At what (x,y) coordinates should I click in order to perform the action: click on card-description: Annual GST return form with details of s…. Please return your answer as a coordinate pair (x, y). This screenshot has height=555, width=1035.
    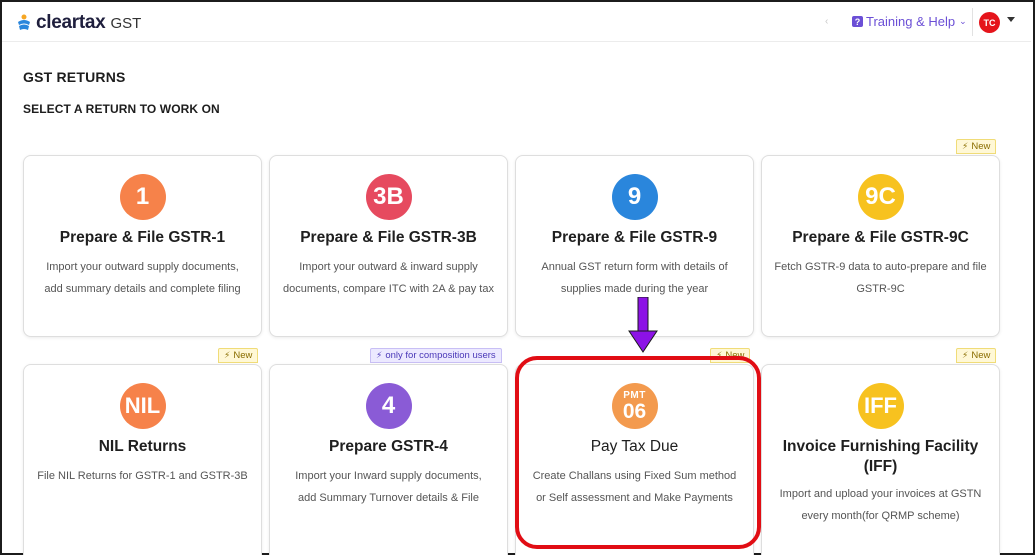
    Looking at the image, I should click on (634, 278).